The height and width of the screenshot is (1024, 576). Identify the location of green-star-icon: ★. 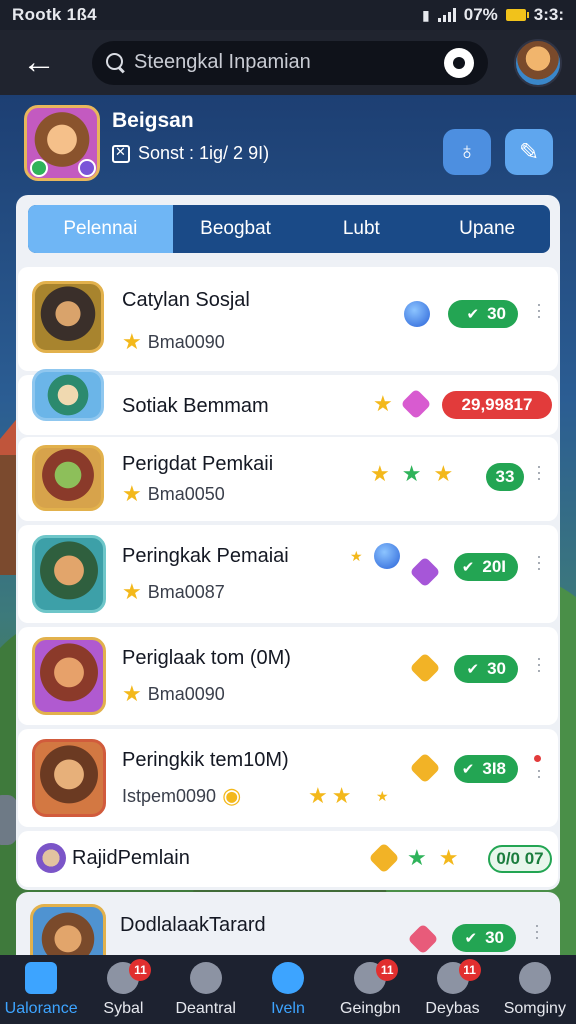
(411, 473).